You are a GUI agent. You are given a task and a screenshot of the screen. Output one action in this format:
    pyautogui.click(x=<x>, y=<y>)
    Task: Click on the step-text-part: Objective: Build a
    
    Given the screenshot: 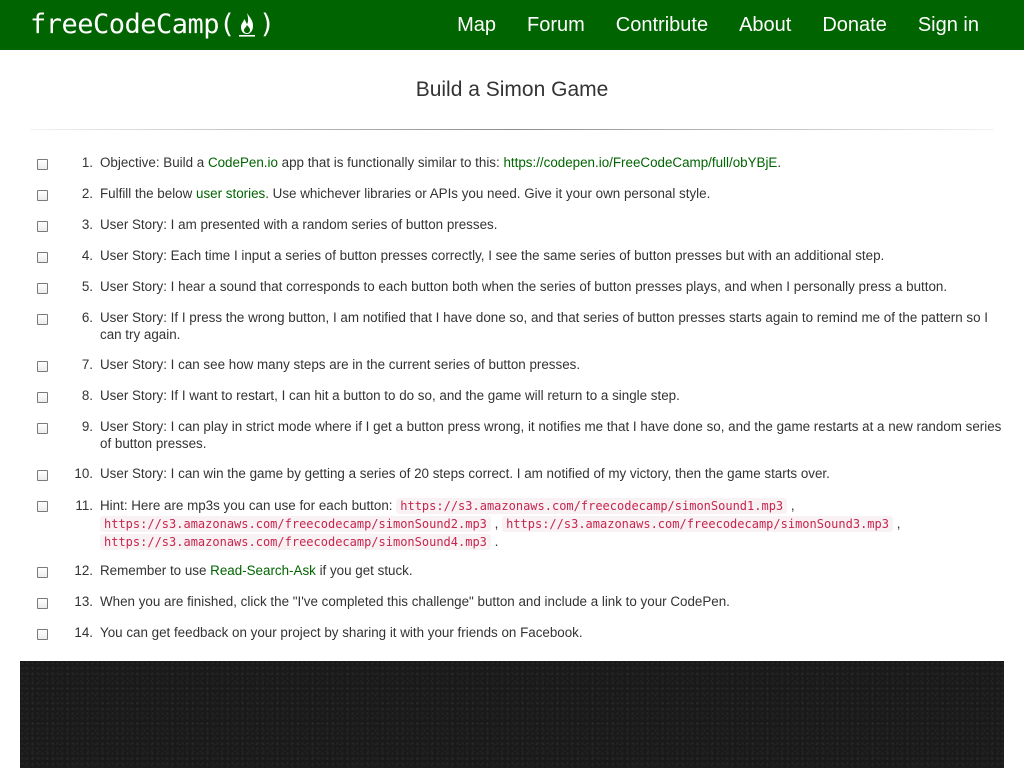 What is the action you would take?
    pyautogui.click(x=154, y=162)
    